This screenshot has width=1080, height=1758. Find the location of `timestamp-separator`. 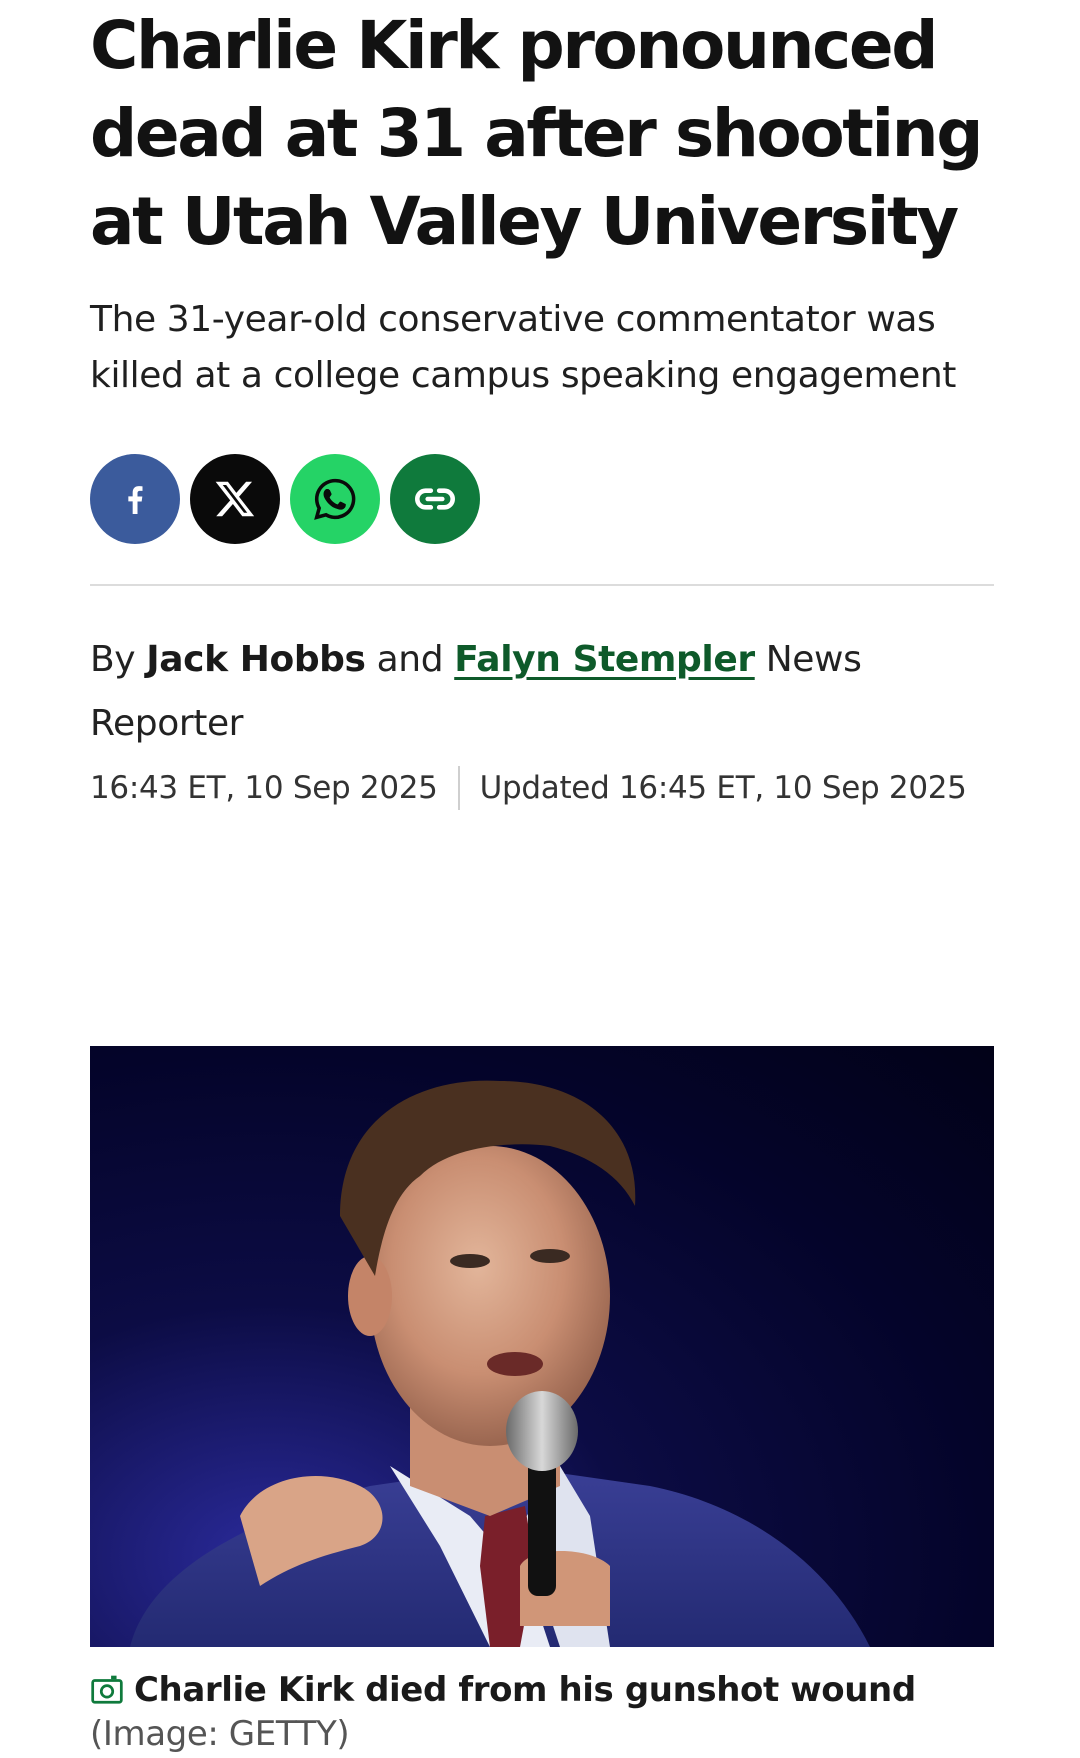

timestamp-separator is located at coordinates (458, 788).